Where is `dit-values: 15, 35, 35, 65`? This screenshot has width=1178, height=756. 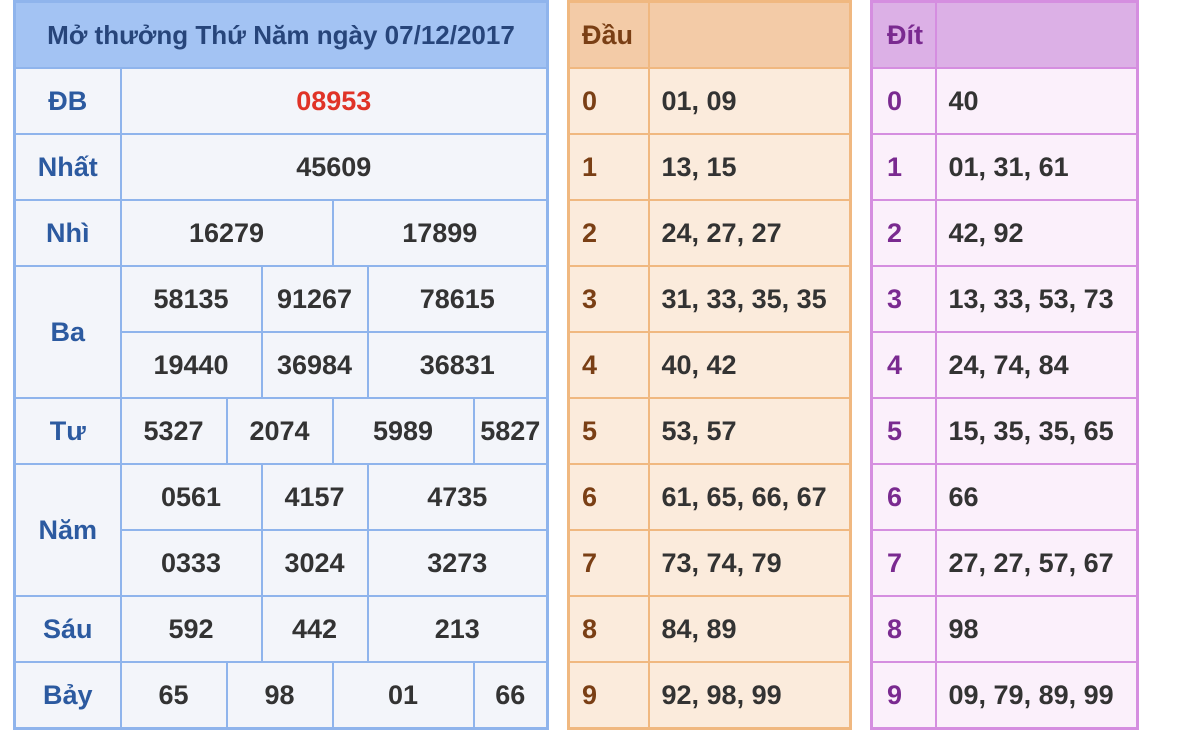
dit-values: 15, 35, 35, 65 is located at coordinates (1036, 431).